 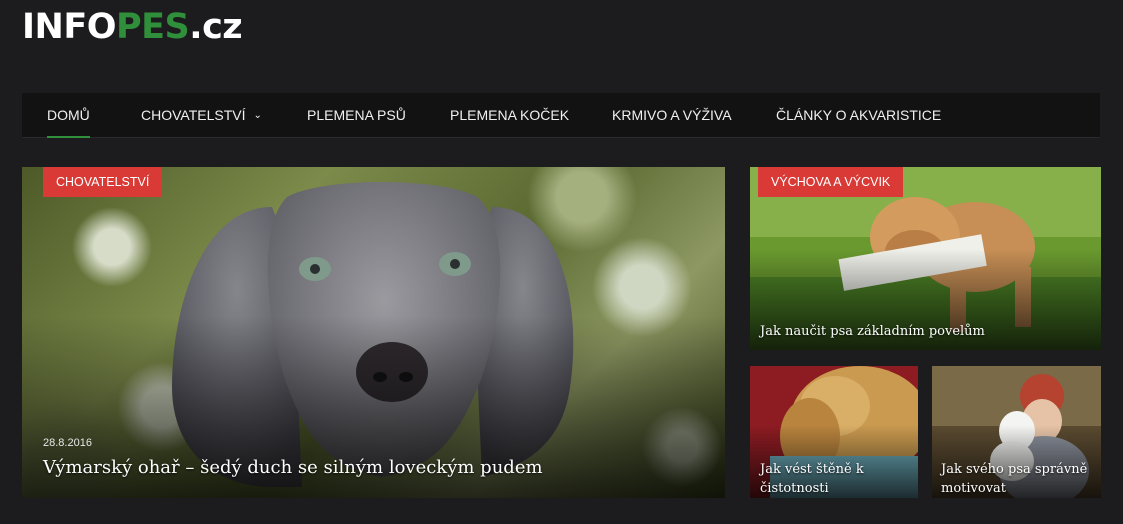 I want to click on nav-item-label: PLEMENA KOČEK, so click(x=510, y=115).